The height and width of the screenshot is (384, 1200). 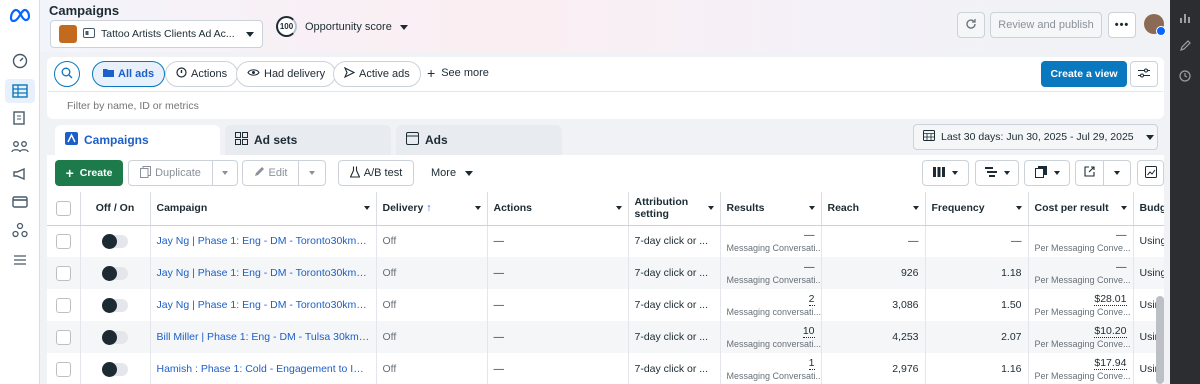 What do you see at coordinates (1084, 74) in the screenshot?
I see `create-view-button: Create a view` at bounding box center [1084, 74].